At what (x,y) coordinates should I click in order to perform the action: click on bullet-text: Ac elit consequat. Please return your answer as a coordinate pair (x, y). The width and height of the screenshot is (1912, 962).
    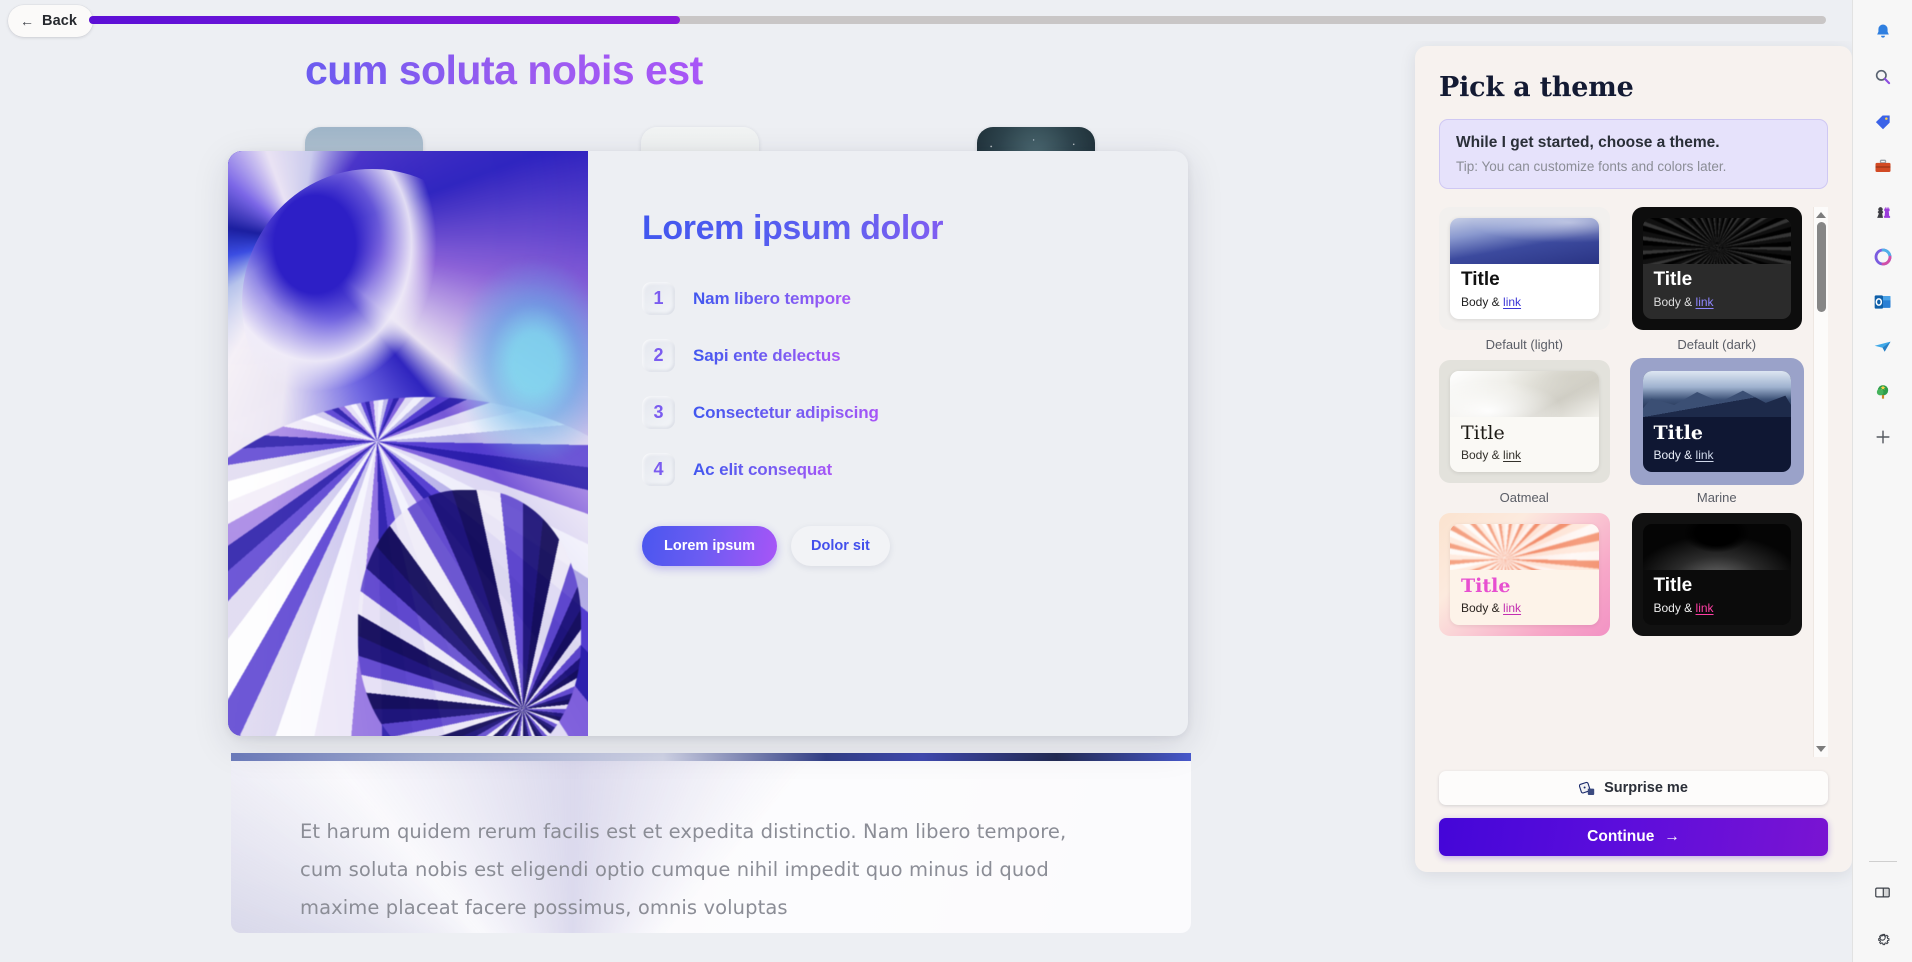
    Looking at the image, I should click on (763, 469).